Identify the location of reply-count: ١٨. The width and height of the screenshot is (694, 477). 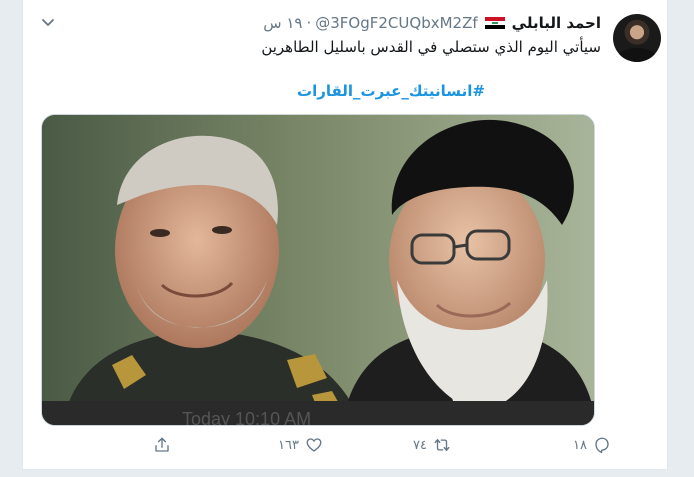
(580, 445).